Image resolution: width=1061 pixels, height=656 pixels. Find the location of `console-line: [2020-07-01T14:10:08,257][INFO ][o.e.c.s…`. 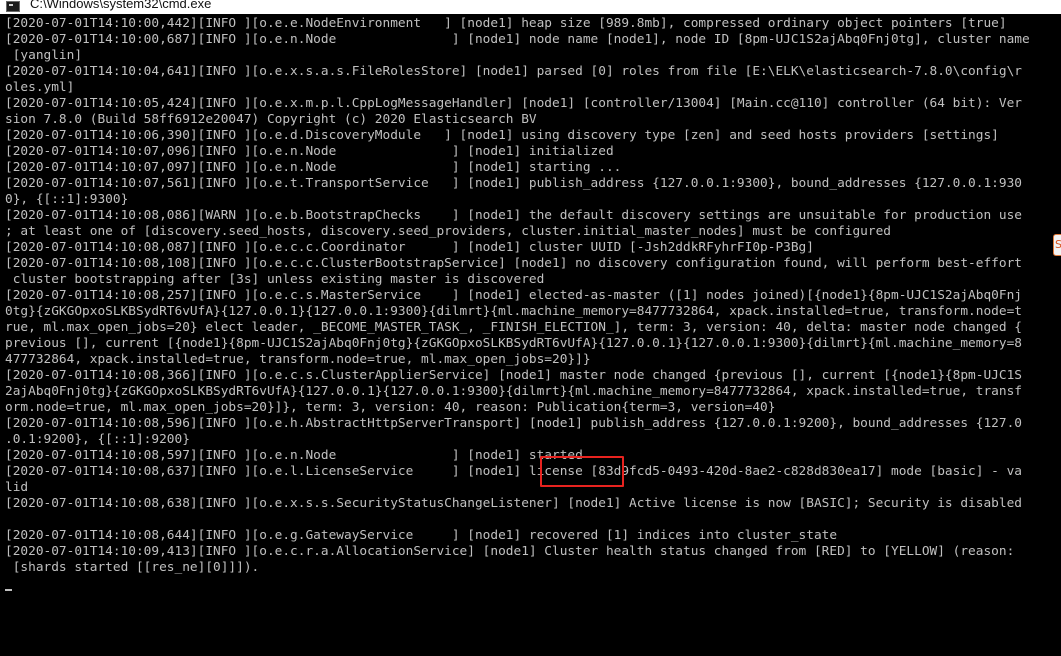

console-line: [2020-07-01T14:10:08,257][INFO ][o.e.c.s… is located at coordinates (513, 295).